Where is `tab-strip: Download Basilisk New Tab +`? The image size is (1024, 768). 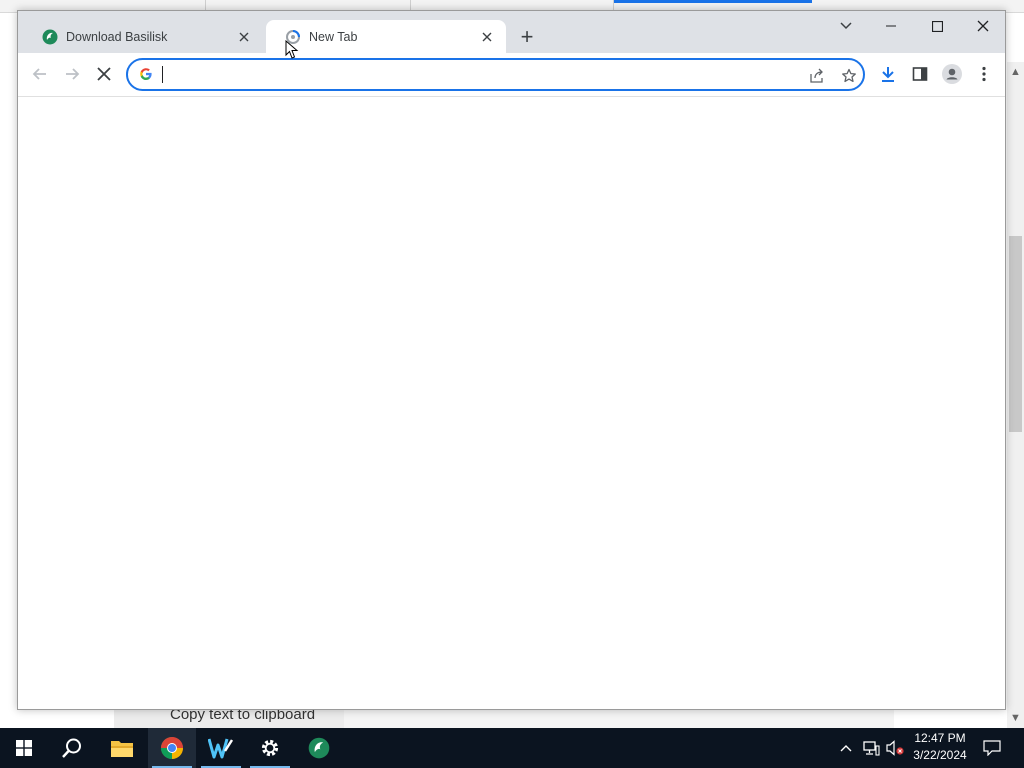
tab-strip: Download Basilisk New Tab + is located at coordinates (511, 32).